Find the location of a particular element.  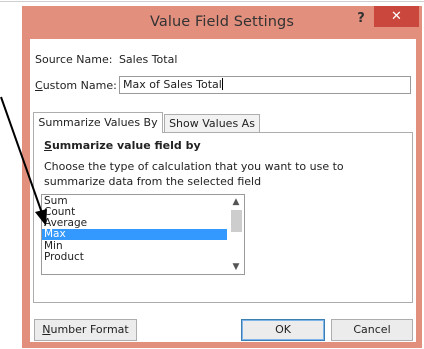

source-name-label: Source Name: is located at coordinates (74, 59).